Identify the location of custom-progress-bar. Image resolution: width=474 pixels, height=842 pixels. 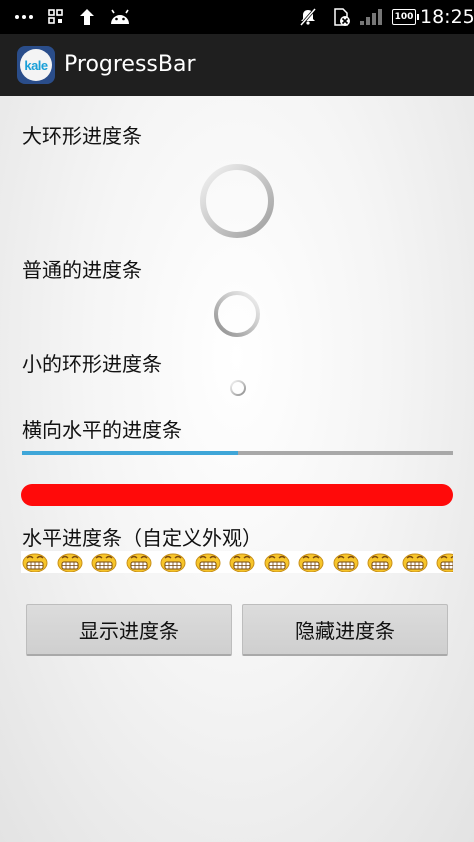
(237, 562).